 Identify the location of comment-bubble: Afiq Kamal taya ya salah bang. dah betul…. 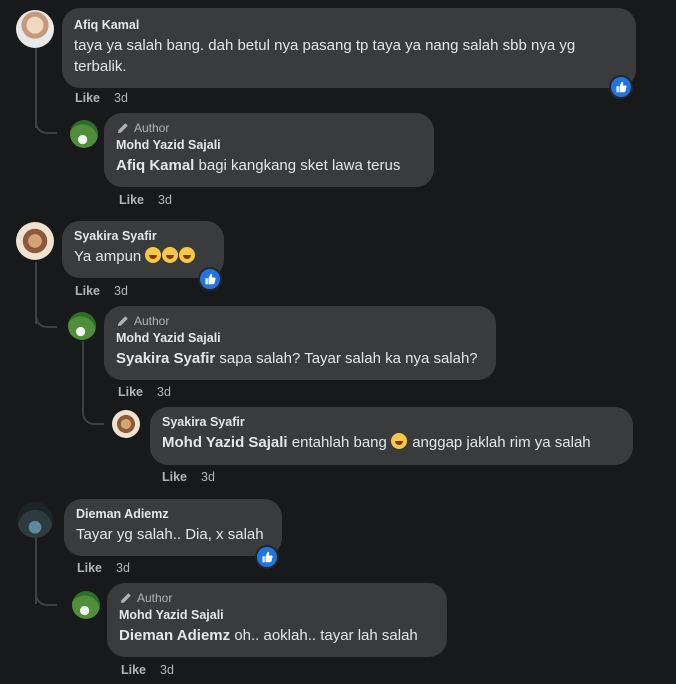
(349, 48).